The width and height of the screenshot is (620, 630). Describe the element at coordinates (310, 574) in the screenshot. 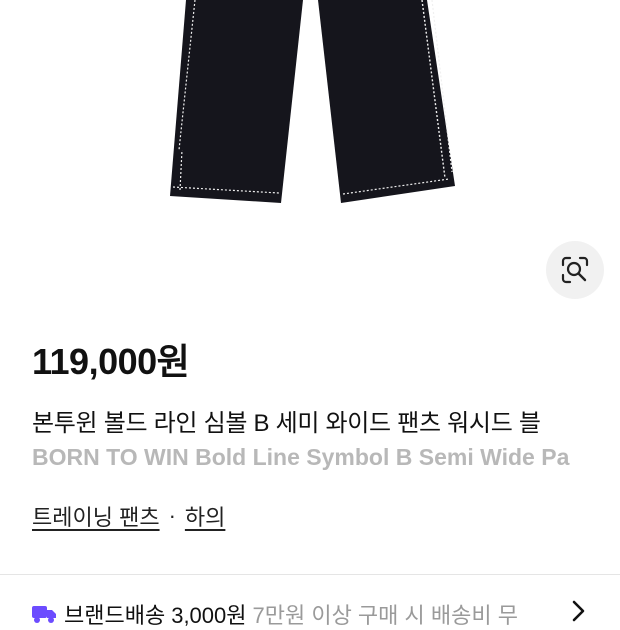

I see `section-divider` at that location.